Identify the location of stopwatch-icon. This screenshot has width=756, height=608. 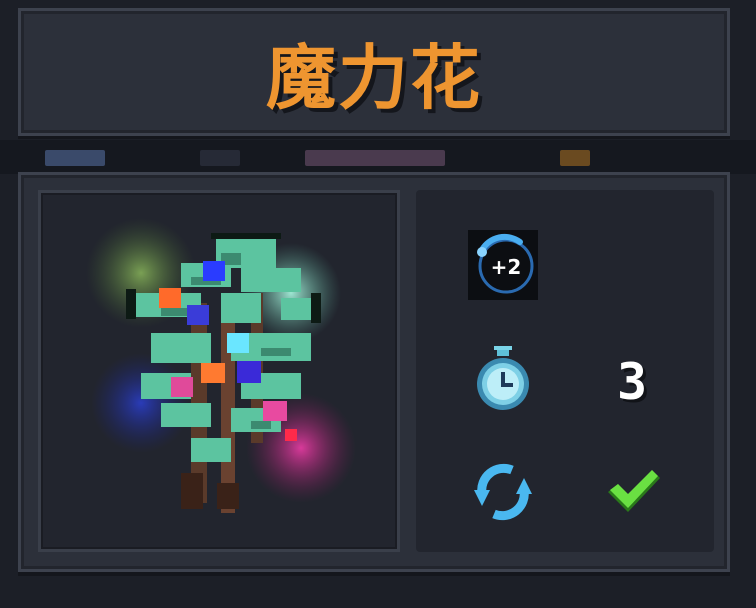
(503, 379).